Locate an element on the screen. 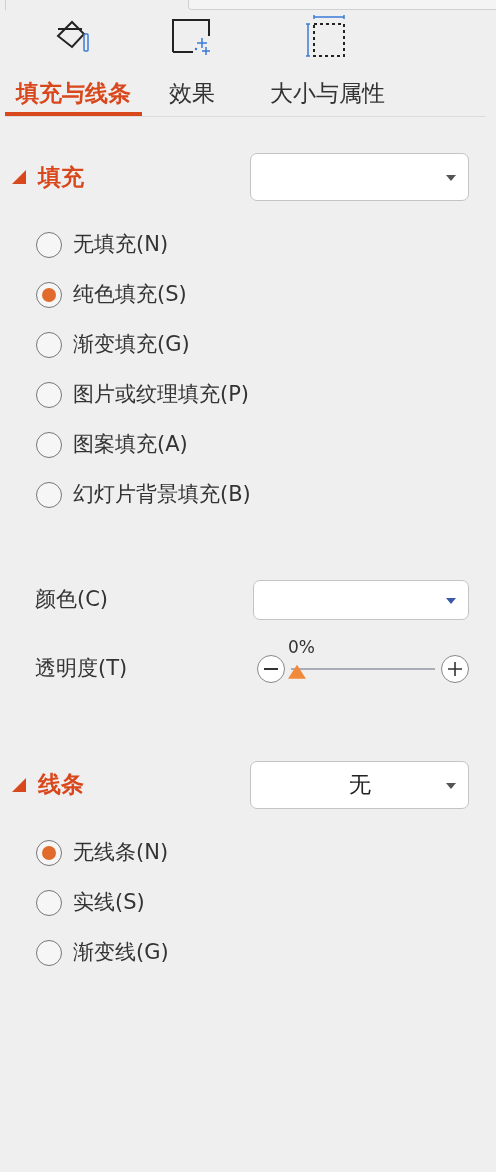  plus-icon is located at coordinates (455, 668).